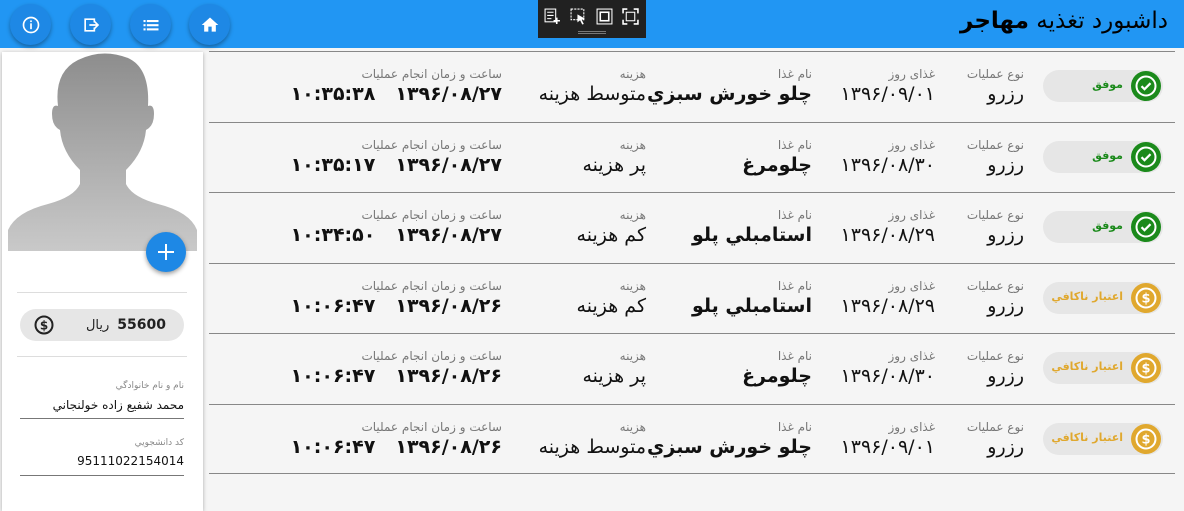 The width and height of the screenshot is (1184, 511). Describe the element at coordinates (751, 305) in the screenshot. I see `food-name-value: استامبلي پلو` at that location.